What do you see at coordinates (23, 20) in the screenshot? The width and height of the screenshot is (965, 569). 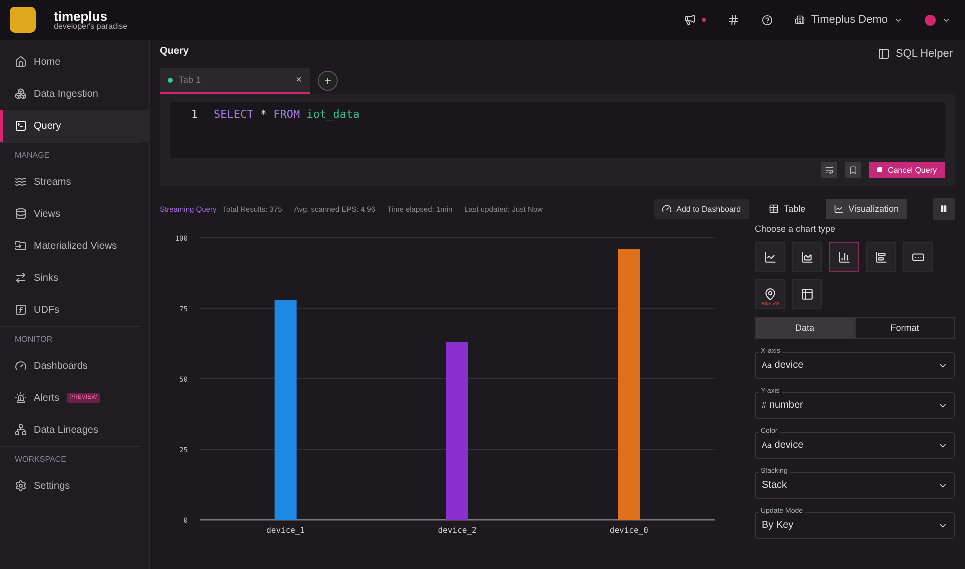 I see `logo-icon` at bounding box center [23, 20].